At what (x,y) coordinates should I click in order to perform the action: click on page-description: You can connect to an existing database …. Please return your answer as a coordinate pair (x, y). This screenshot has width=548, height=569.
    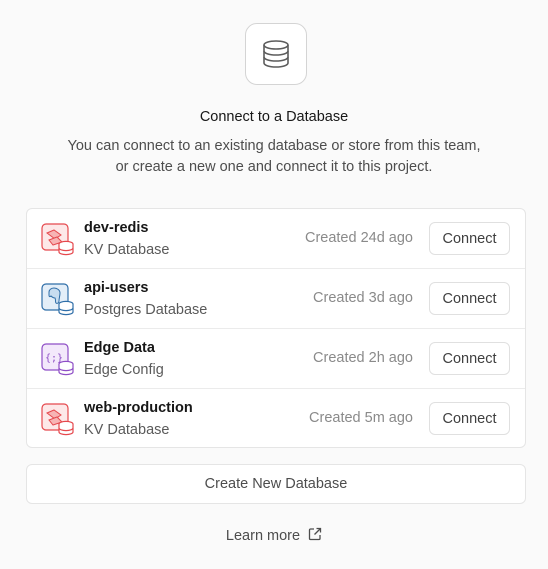
    Looking at the image, I should click on (274, 156).